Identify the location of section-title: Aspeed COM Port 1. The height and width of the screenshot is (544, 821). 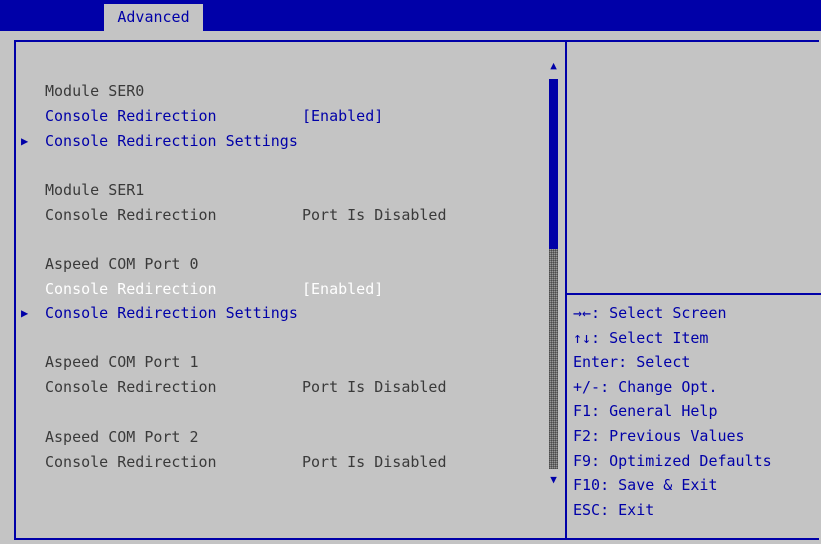
(122, 362).